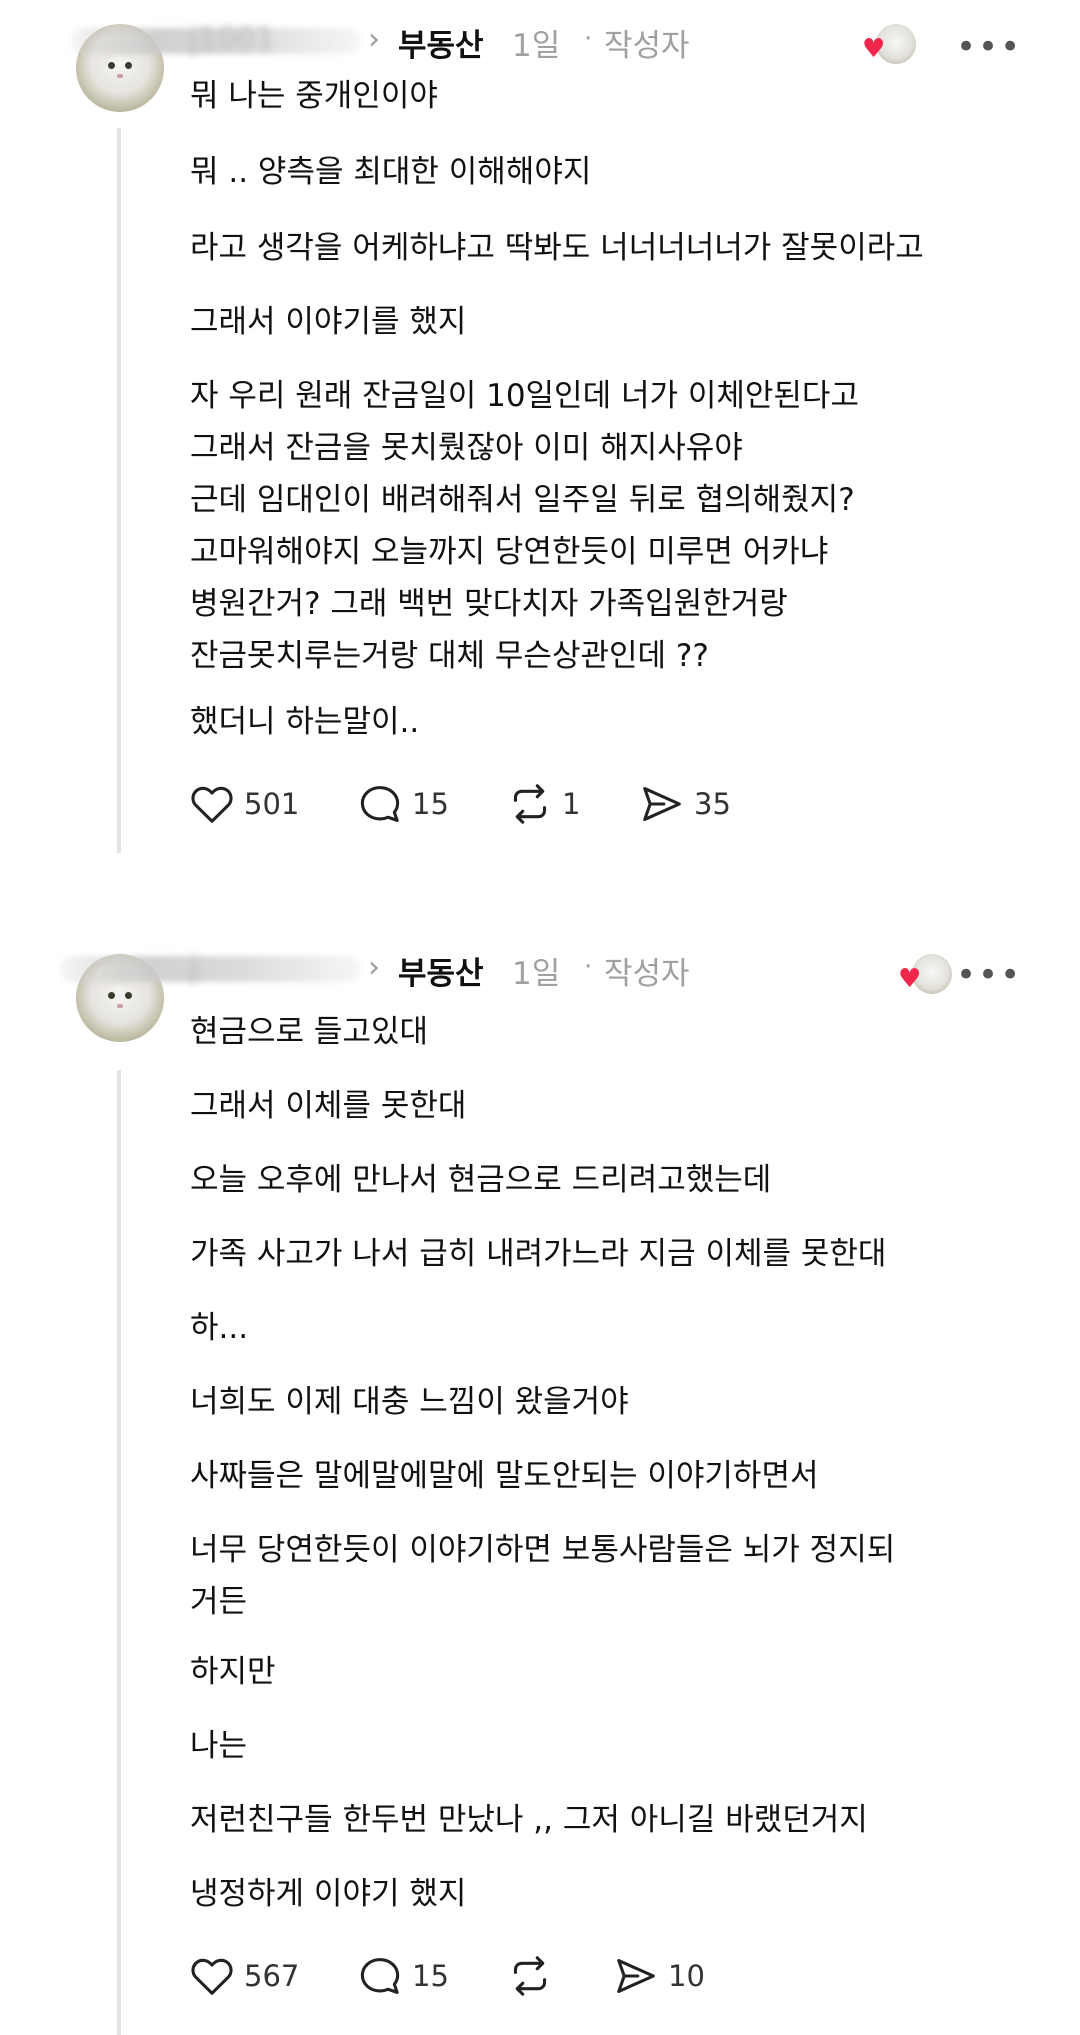  What do you see at coordinates (685, 804) in the screenshot?
I see `share-button: 35` at bounding box center [685, 804].